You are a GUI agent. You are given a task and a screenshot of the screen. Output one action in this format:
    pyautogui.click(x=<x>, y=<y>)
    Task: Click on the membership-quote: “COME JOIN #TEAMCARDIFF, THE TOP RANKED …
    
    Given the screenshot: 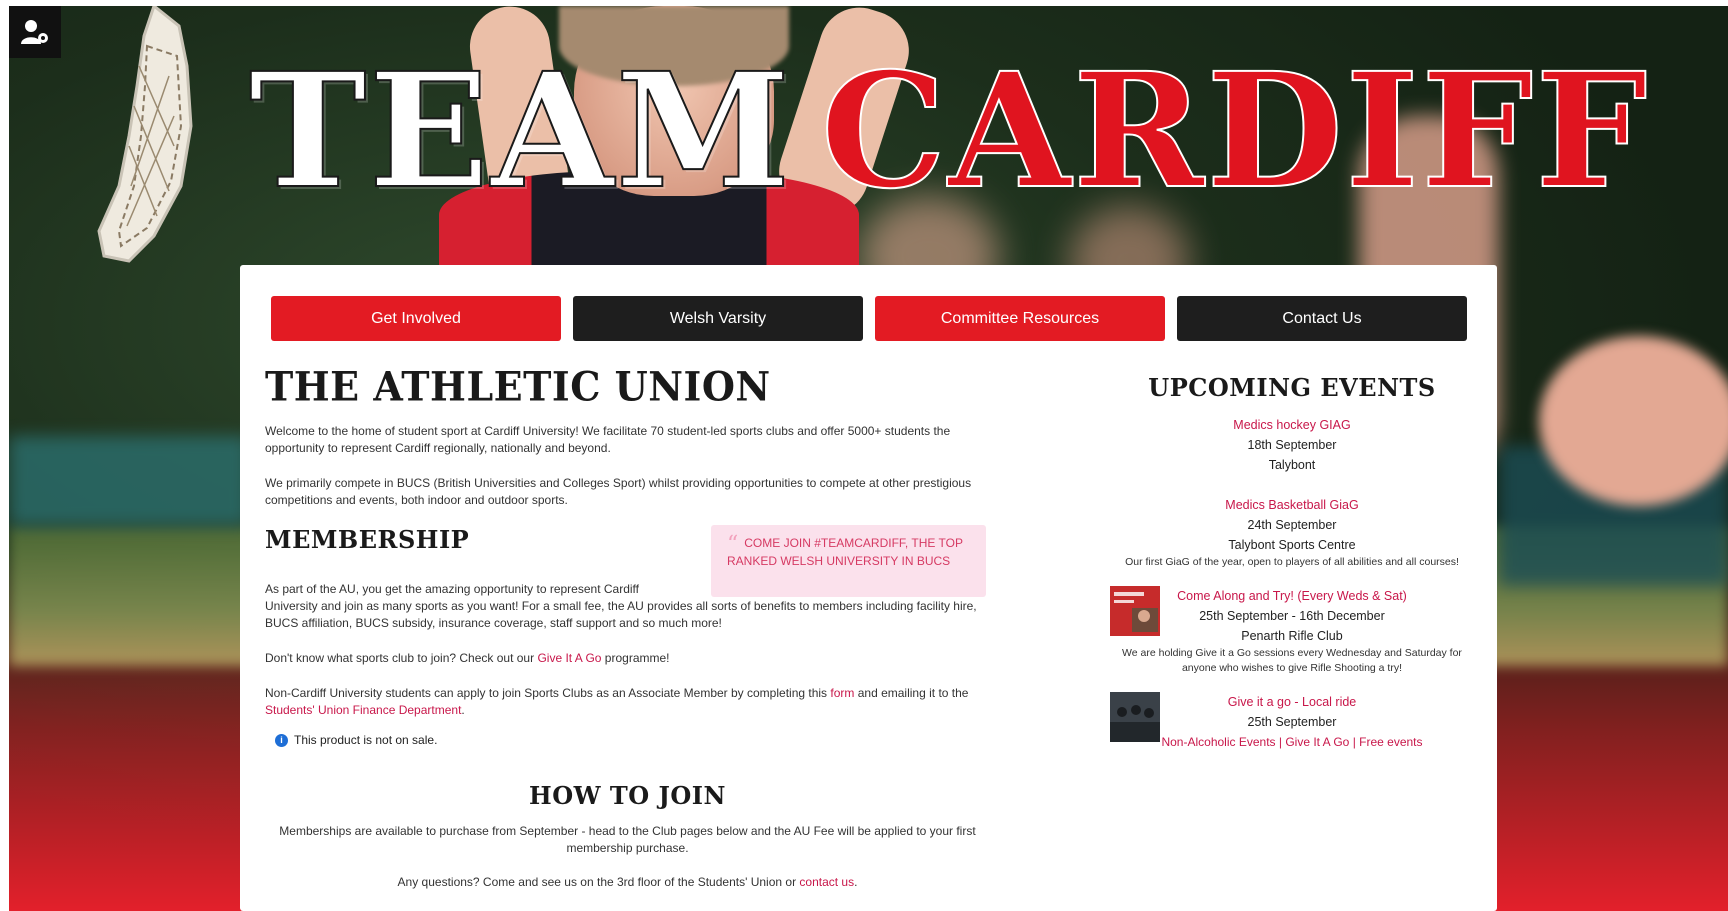 What is the action you would take?
    pyautogui.click(x=848, y=561)
    